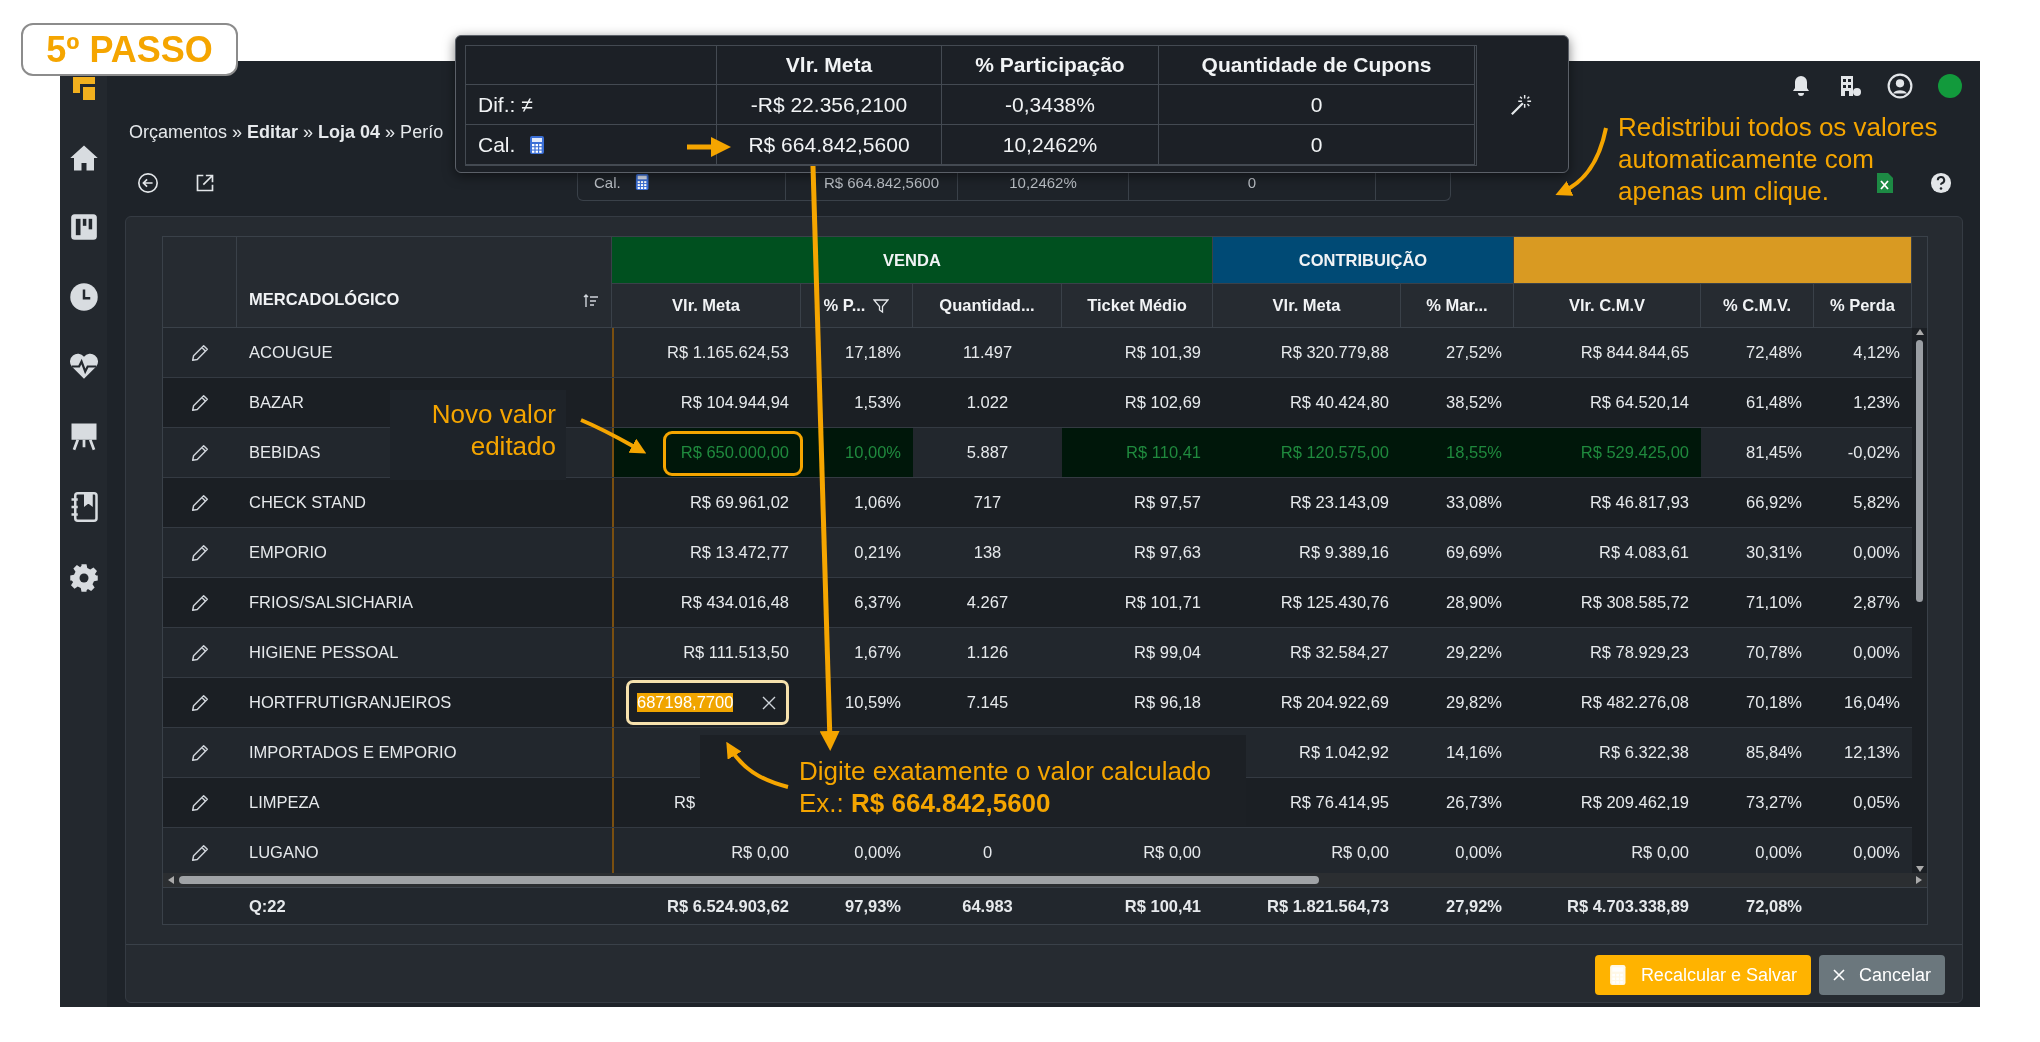  What do you see at coordinates (83, 227) in the screenshot?
I see `board-icon` at bounding box center [83, 227].